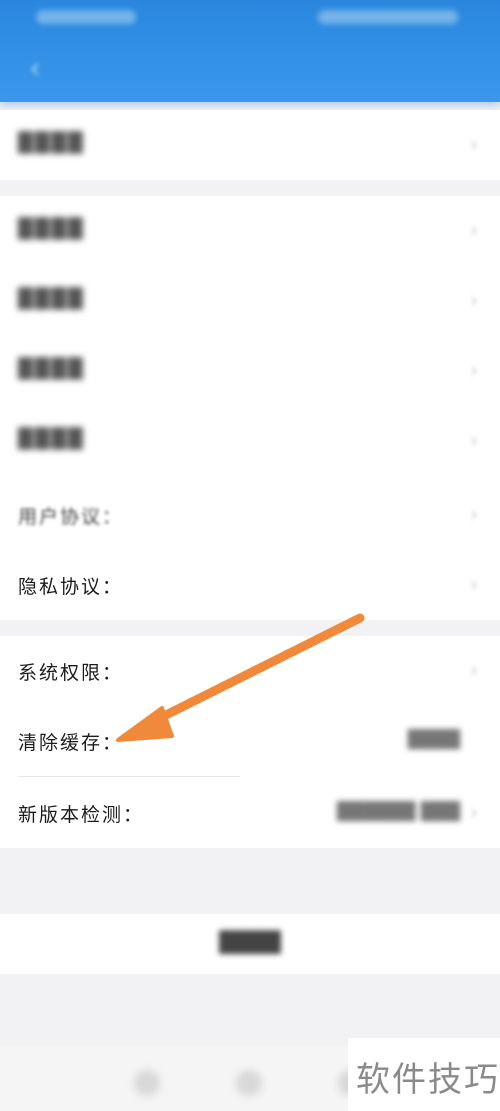 The width and height of the screenshot is (500, 1111). I want to click on watermark: 软件技巧, so click(424, 1074).